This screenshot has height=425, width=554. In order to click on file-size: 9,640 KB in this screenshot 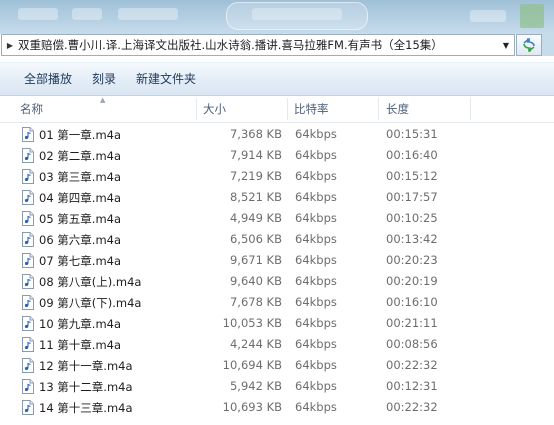, I will do `click(255, 281)`.